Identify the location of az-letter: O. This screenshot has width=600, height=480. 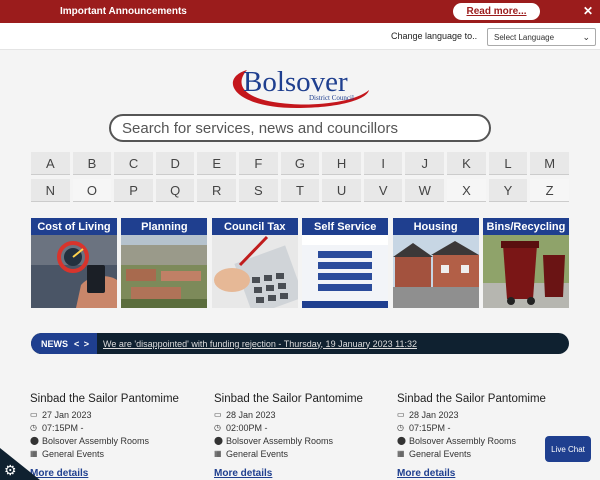
(92, 190).